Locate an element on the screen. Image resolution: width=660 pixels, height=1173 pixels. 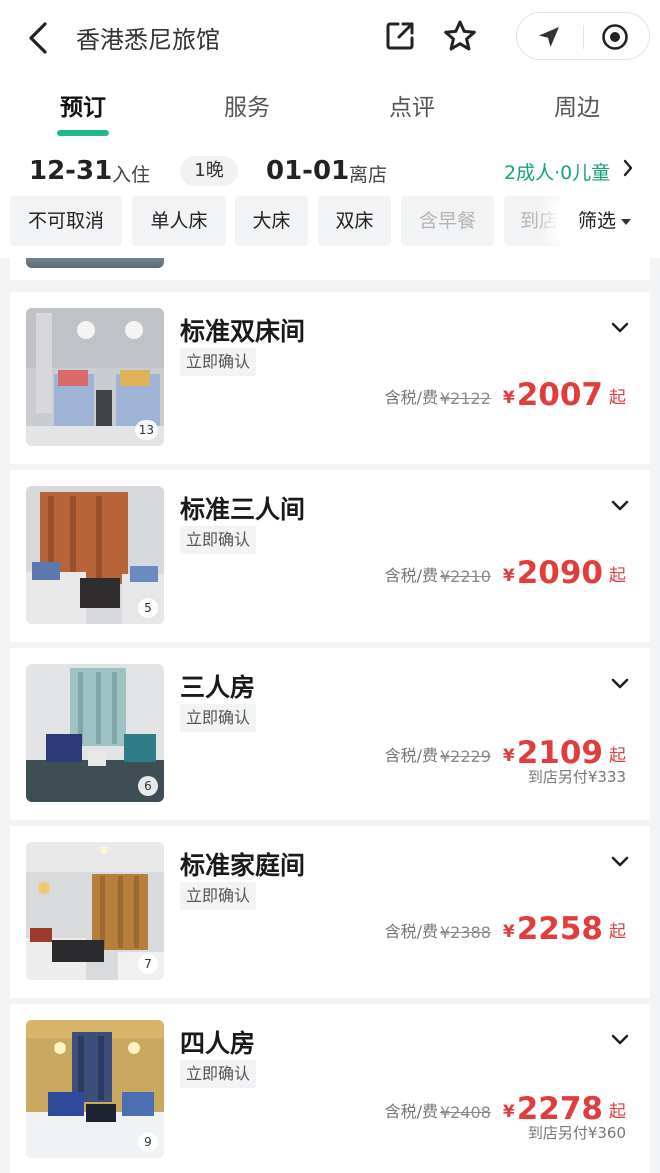
tab-reviews: 点评 is located at coordinates (412, 105).